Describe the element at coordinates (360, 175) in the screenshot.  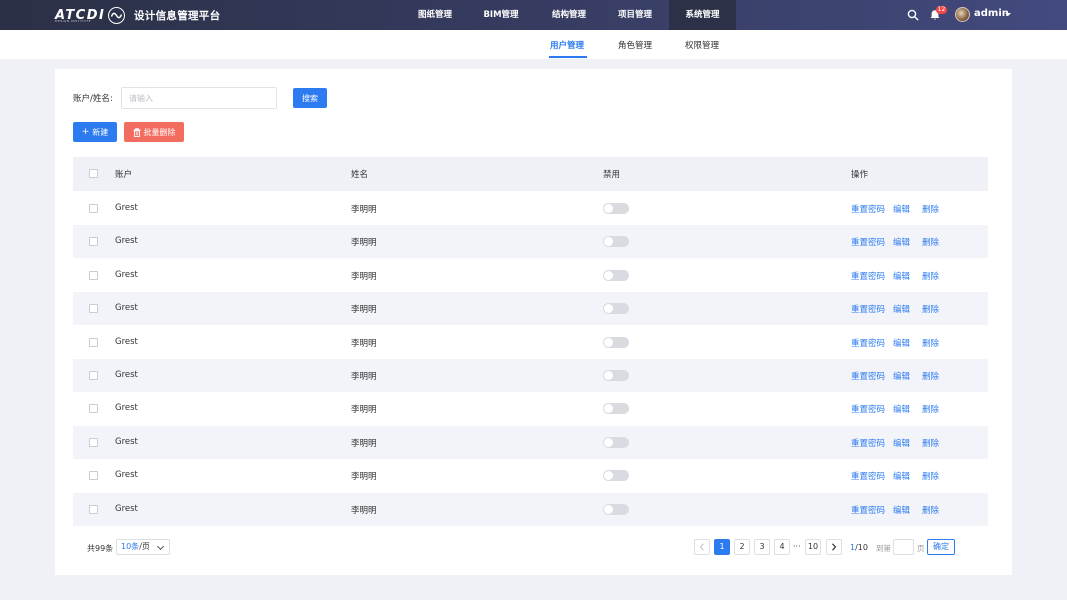
I see `column-header-name: 姓名` at that location.